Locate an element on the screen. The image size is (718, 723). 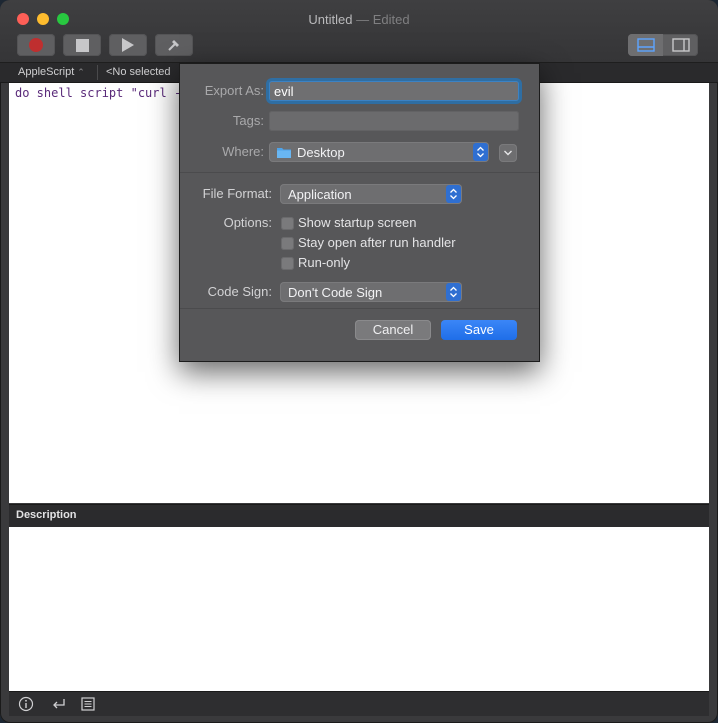
options-label: Options: is located at coordinates (247, 222).